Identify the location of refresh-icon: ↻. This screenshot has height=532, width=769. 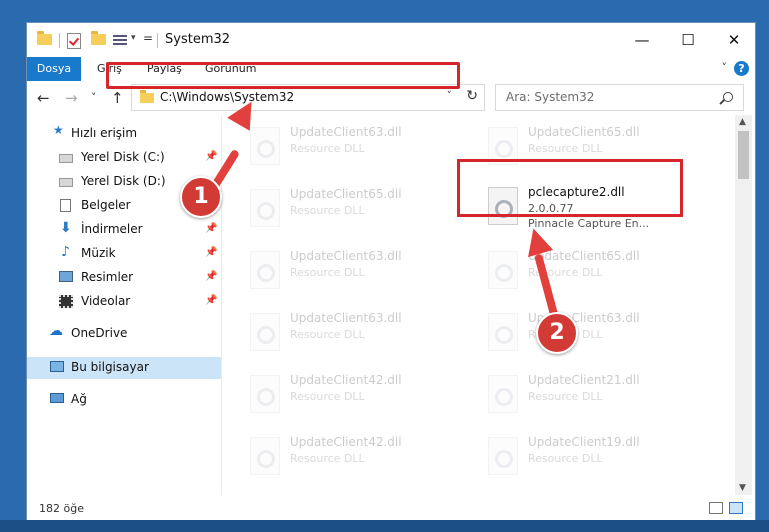
(472, 96).